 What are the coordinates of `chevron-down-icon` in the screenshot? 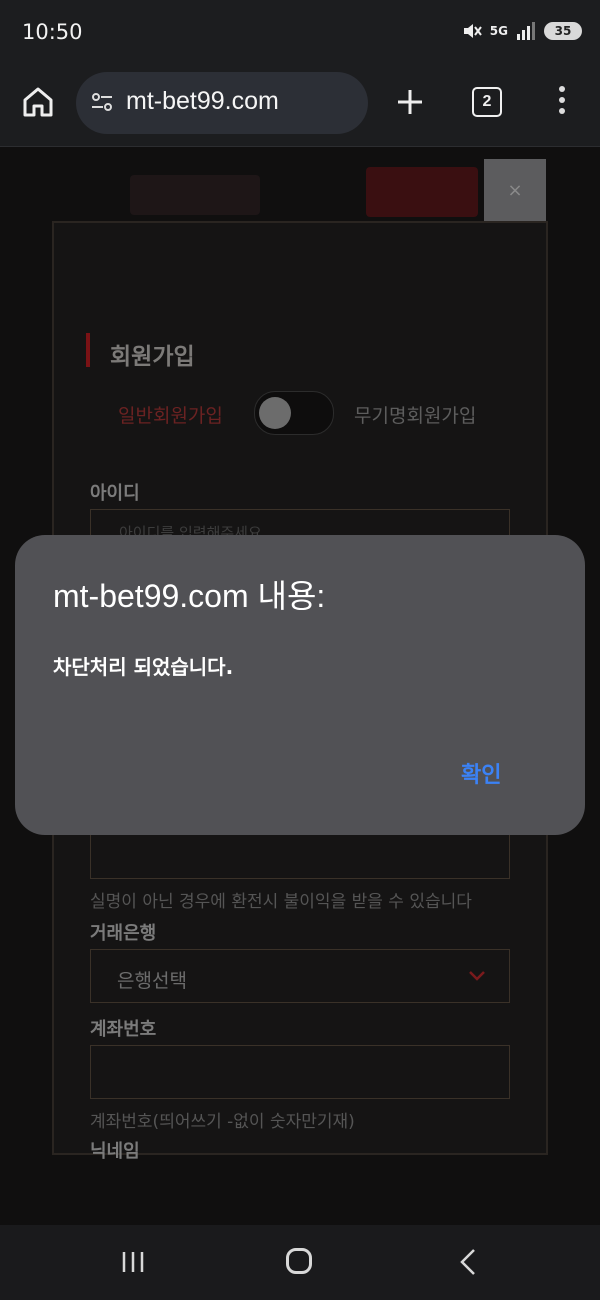 It's located at (477, 976).